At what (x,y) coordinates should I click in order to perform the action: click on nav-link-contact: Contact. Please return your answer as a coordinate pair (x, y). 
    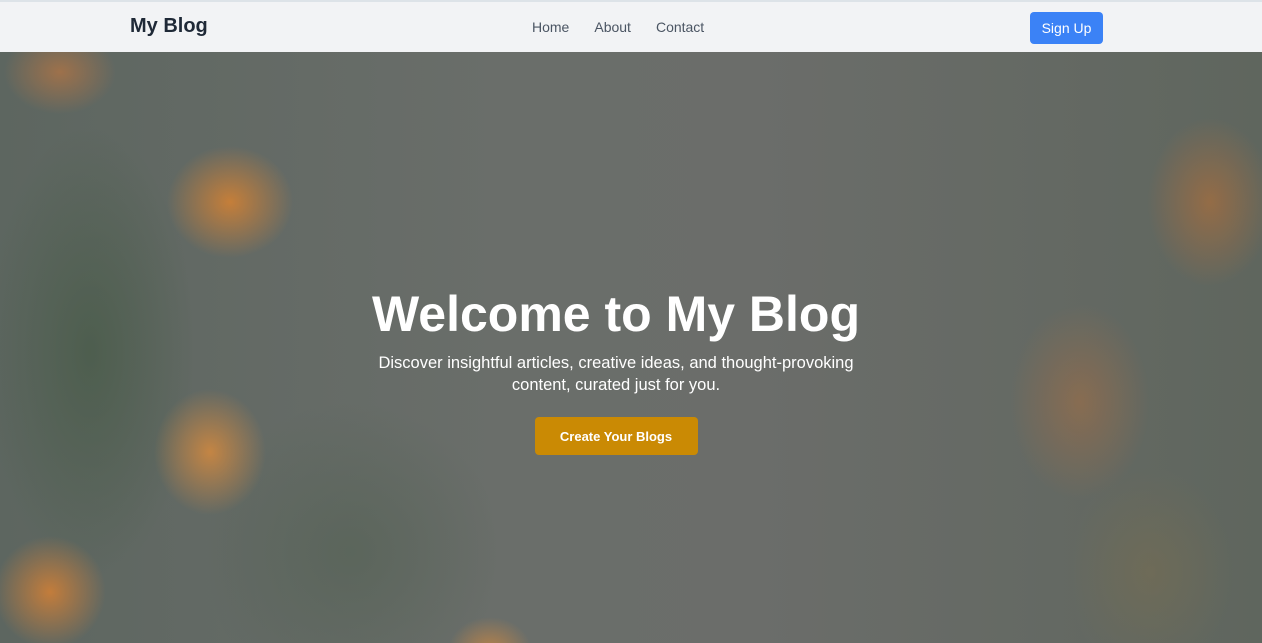
    Looking at the image, I should click on (680, 27).